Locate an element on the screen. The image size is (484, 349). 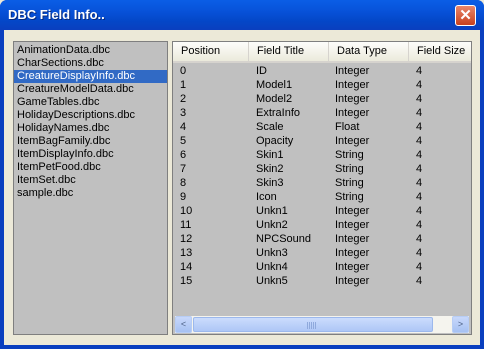
cell-field-title: NPCSound is located at coordinates (284, 239).